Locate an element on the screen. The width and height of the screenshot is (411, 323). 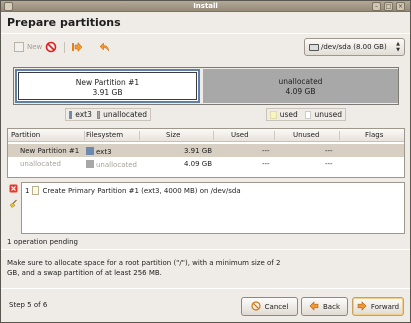
pending-status: 1 operation pending is located at coordinates (42, 242).